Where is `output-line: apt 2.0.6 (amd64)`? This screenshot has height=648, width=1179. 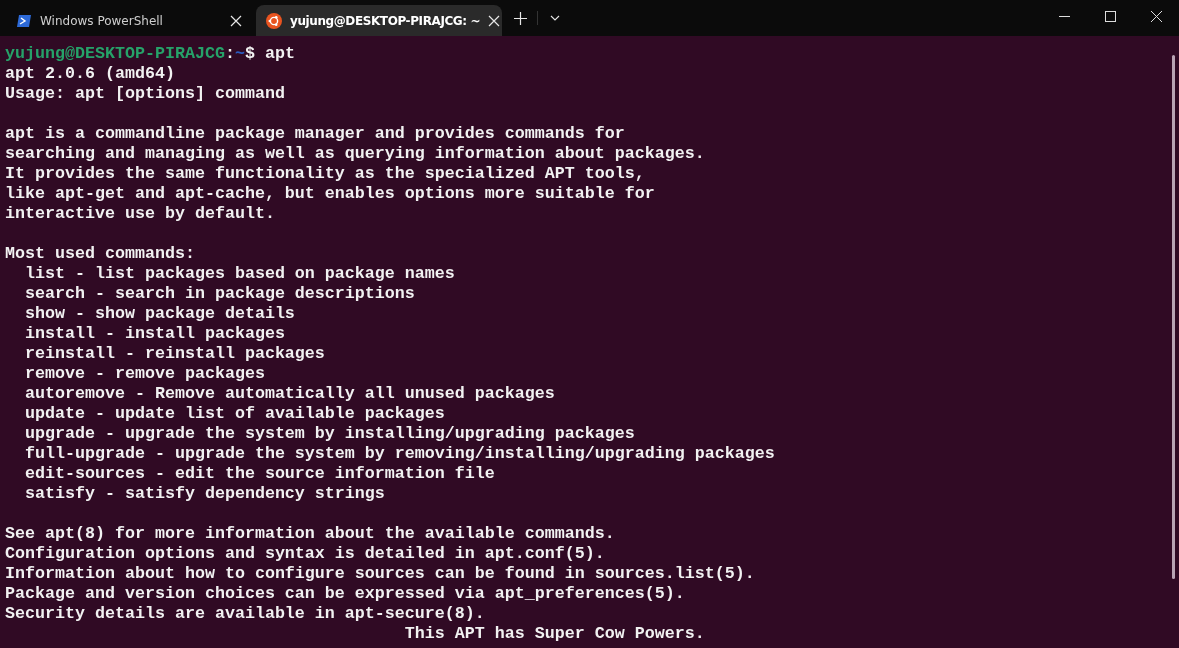 output-line: apt 2.0.6 (amd64) is located at coordinates (90, 73).